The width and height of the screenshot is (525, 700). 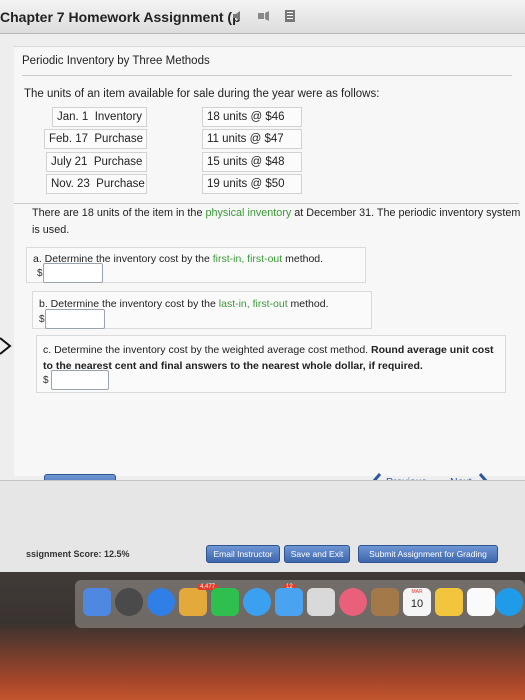 I want to click on photos-app-icon, so click(x=193, y=602).